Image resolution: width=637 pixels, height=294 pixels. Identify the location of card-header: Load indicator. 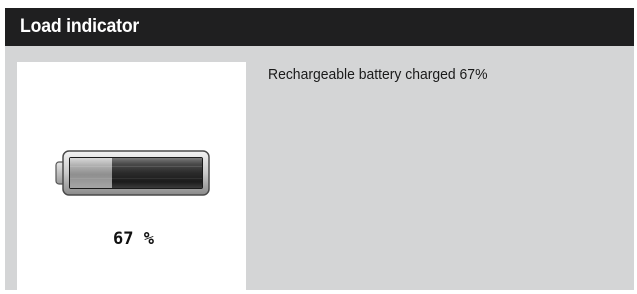
(319, 27).